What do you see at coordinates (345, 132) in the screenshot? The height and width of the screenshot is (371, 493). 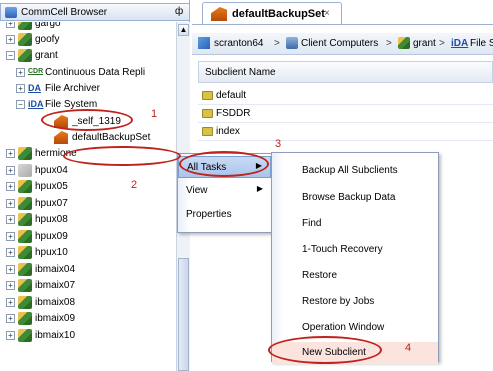 I see `table-row: index` at bounding box center [345, 132].